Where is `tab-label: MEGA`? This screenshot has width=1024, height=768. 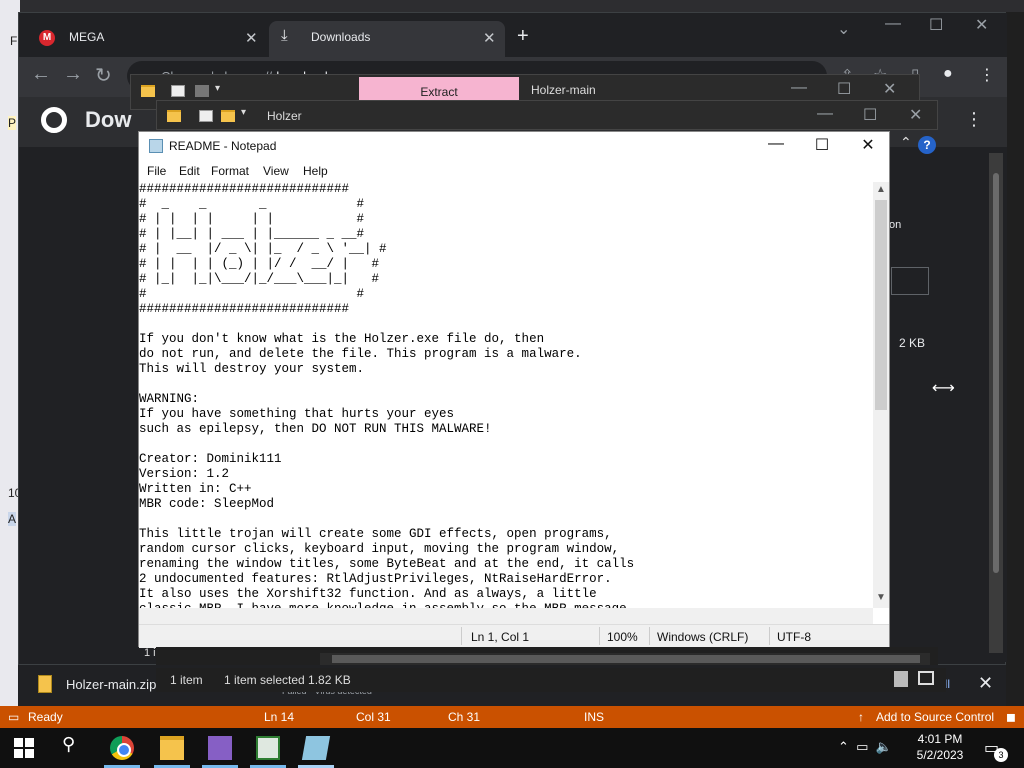 tab-label: MEGA is located at coordinates (87, 37).